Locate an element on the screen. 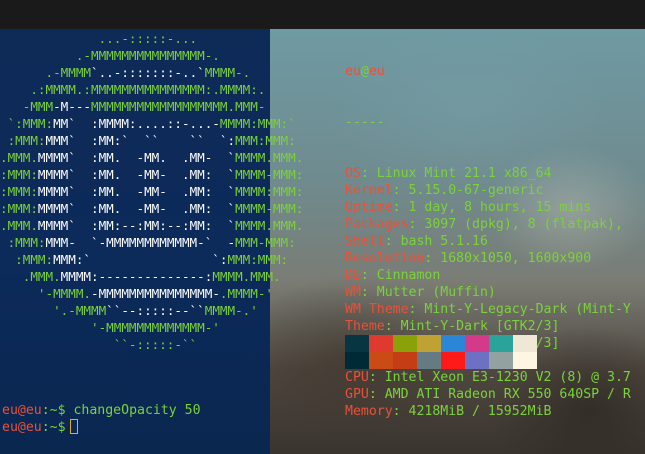  palette-row-bottom is located at coordinates (441, 360).